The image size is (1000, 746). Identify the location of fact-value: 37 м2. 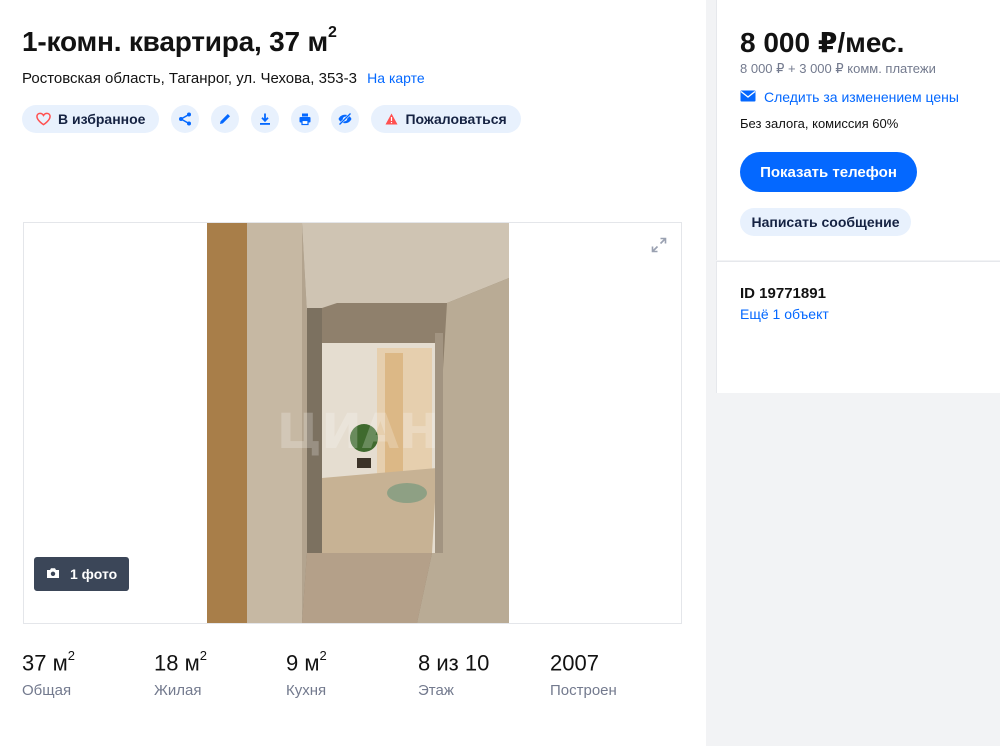
(88, 662).